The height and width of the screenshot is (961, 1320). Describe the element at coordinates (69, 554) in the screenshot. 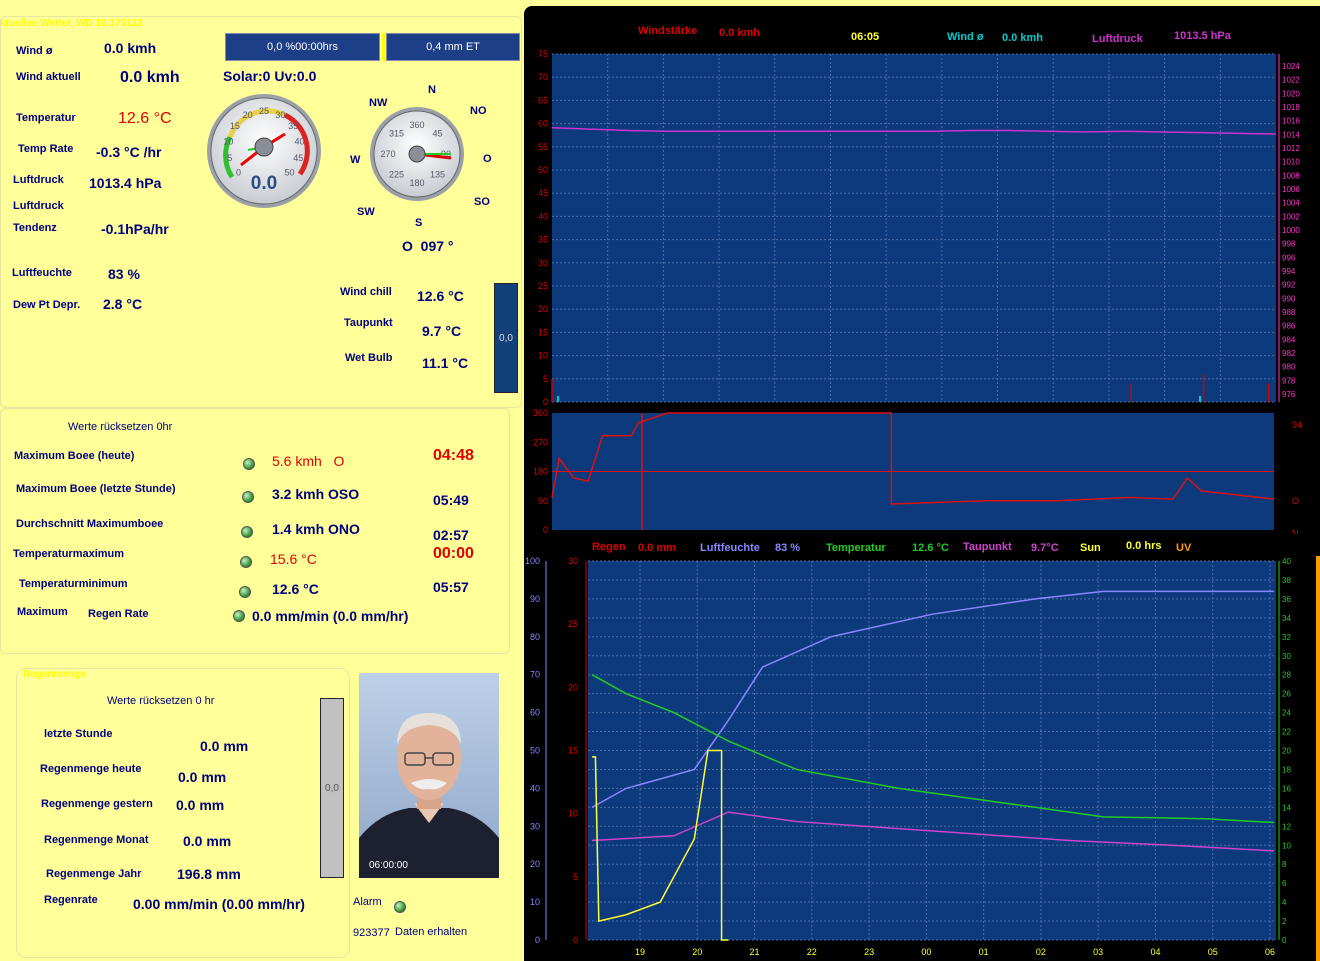

I see `record-label-3: Temperaturmaximum` at that location.